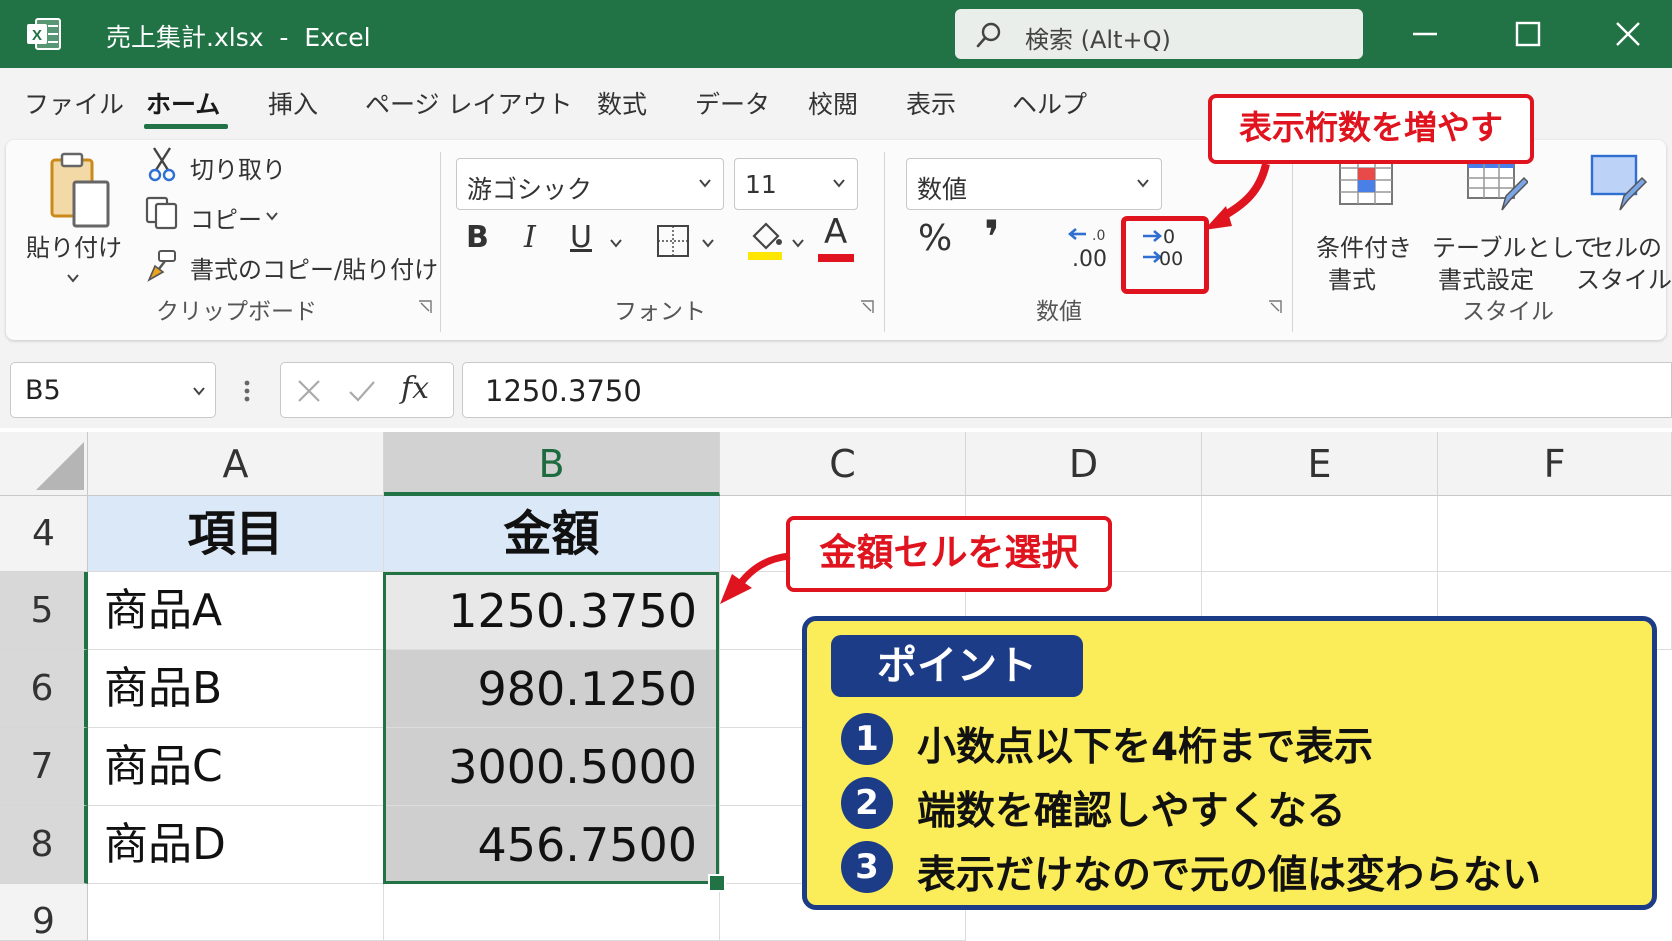  What do you see at coordinates (552, 767) in the screenshot?
I see `cell-b7: 3000.5000` at bounding box center [552, 767].